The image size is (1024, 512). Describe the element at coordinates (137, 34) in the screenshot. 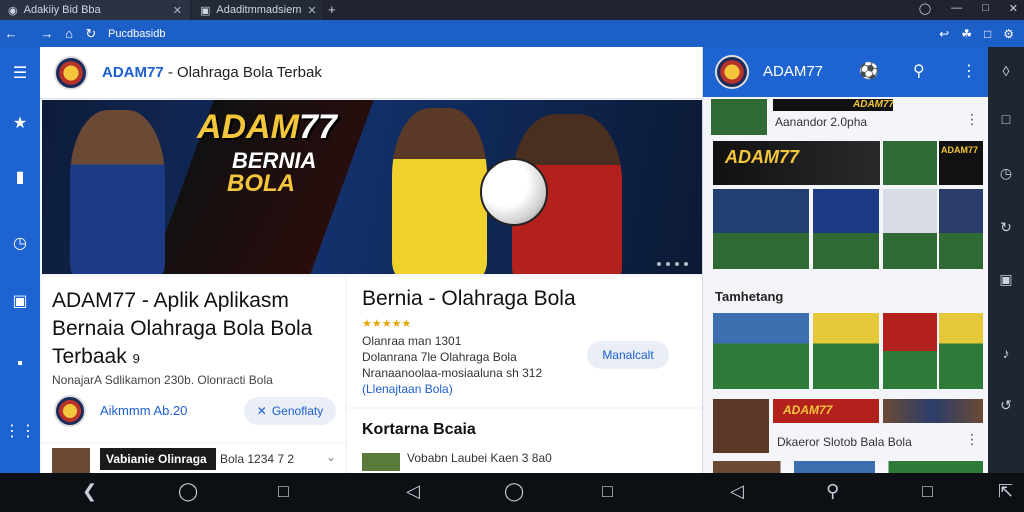

I see `url-field: Pucdbasidb` at that location.